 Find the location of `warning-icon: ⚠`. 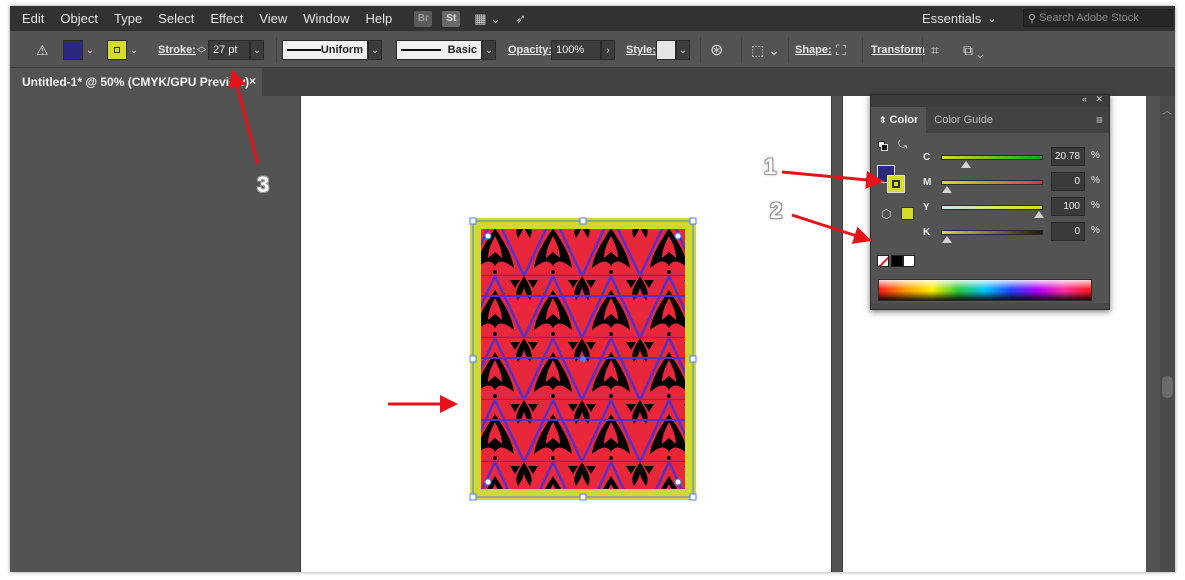

warning-icon: ⚠ is located at coordinates (42, 50).